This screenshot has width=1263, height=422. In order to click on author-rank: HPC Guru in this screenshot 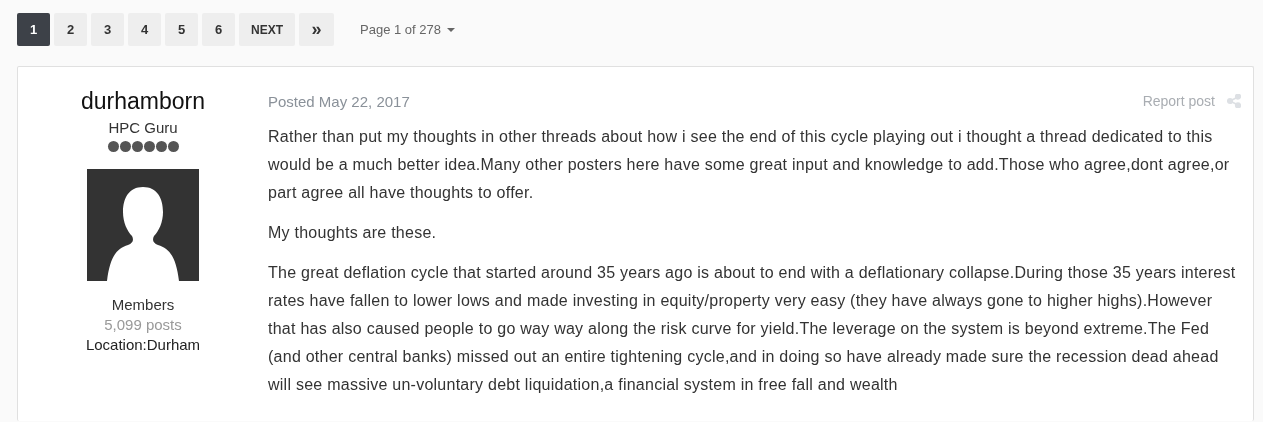, I will do `click(143, 127)`.